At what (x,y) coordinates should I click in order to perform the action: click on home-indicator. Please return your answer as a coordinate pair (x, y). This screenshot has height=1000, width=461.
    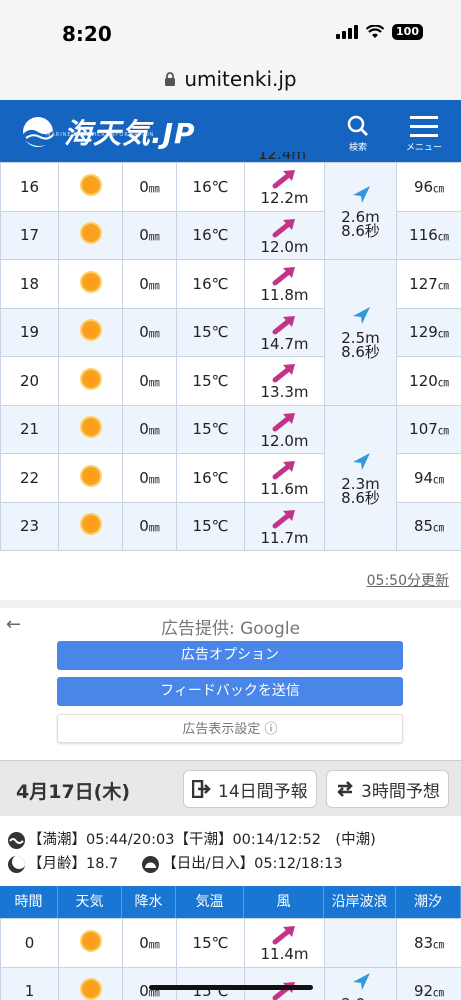
    Looking at the image, I should click on (231, 987).